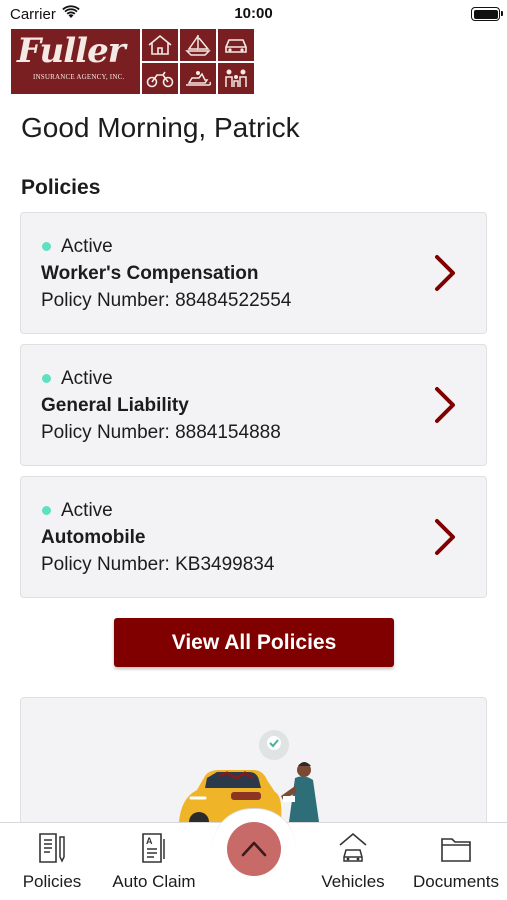 Image resolution: width=507 pixels, height=900 pixels. What do you see at coordinates (456, 881) in the screenshot?
I see `tab-label: Documents` at bounding box center [456, 881].